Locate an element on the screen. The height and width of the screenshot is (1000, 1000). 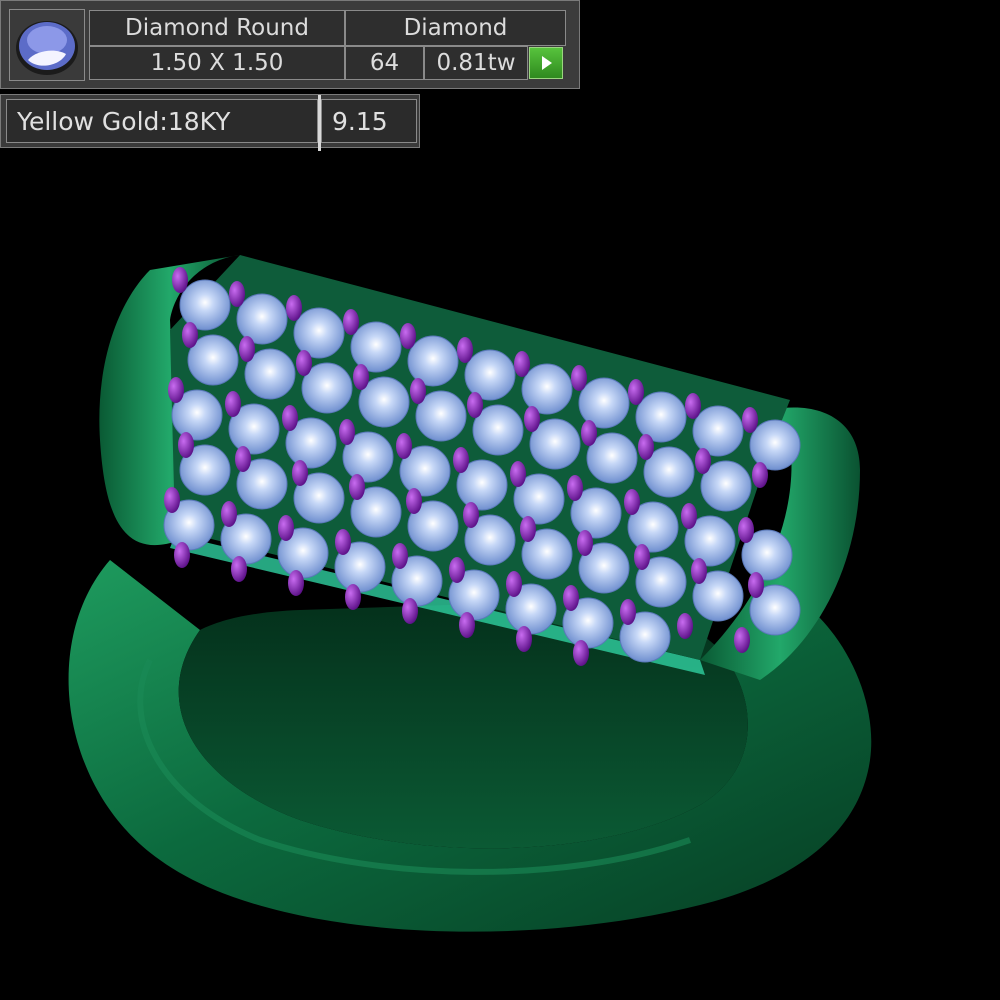
stone-shape-cell: Diamond Round is located at coordinates (217, 28).